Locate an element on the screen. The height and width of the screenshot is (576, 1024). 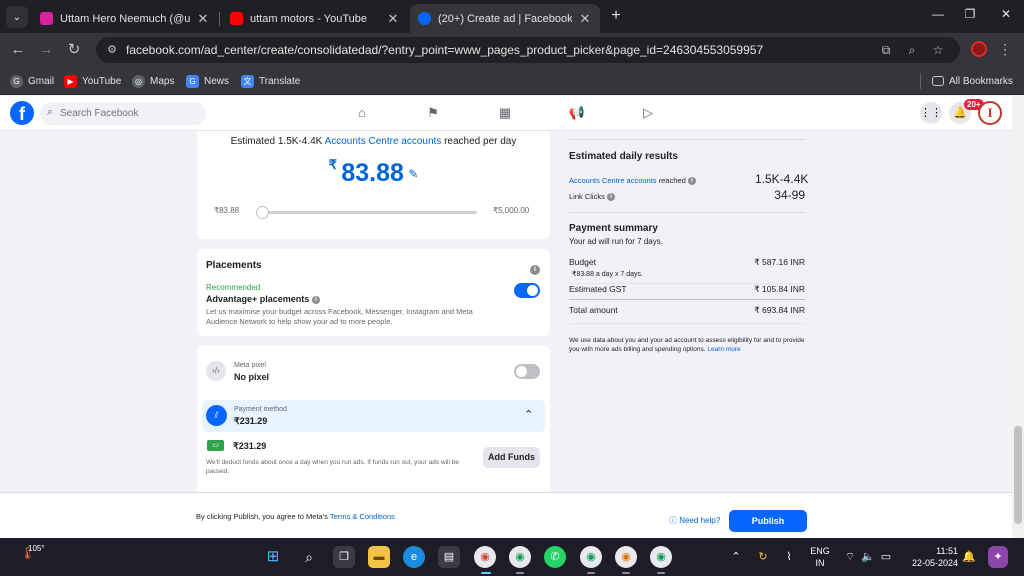
gst-value: ₹ 105.84 INR is located at coordinates (779, 289).